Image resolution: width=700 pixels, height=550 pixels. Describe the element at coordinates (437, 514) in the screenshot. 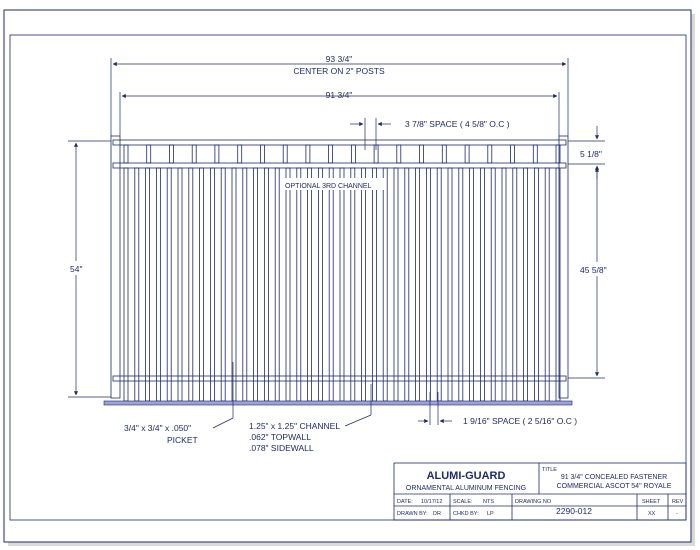

I see `drawn-by-value: DR` at that location.